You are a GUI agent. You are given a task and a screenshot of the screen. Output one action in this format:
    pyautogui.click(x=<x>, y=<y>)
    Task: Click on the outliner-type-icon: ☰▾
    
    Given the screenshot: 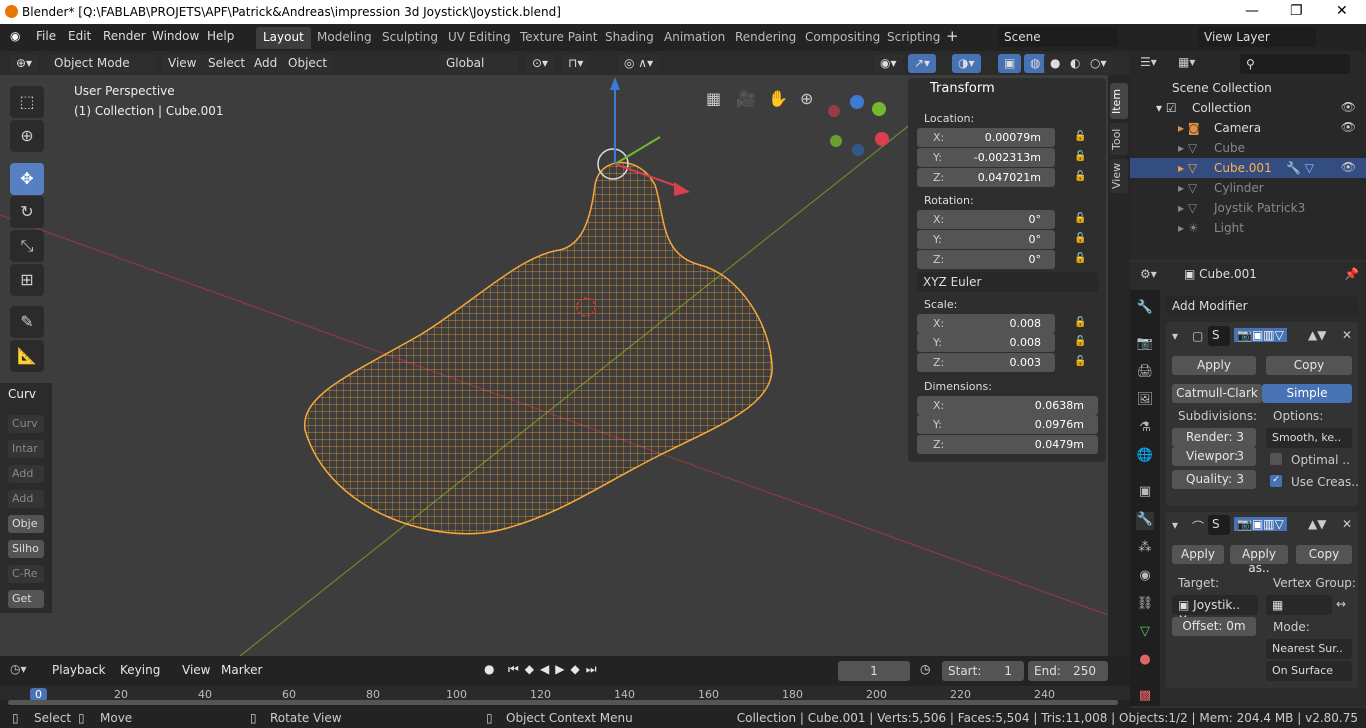 What is the action you would take?
    pyautogui.click(x=1148, y=62)
    